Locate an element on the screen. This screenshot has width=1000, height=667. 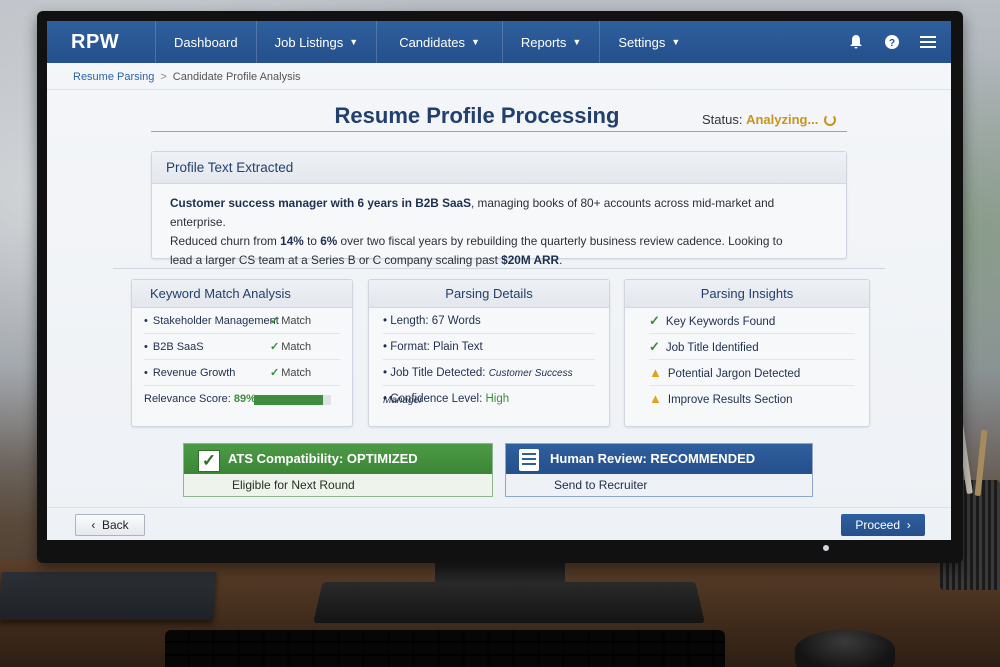
insight-text: Potential Jargon Detected is located at coordinates (734, 374).